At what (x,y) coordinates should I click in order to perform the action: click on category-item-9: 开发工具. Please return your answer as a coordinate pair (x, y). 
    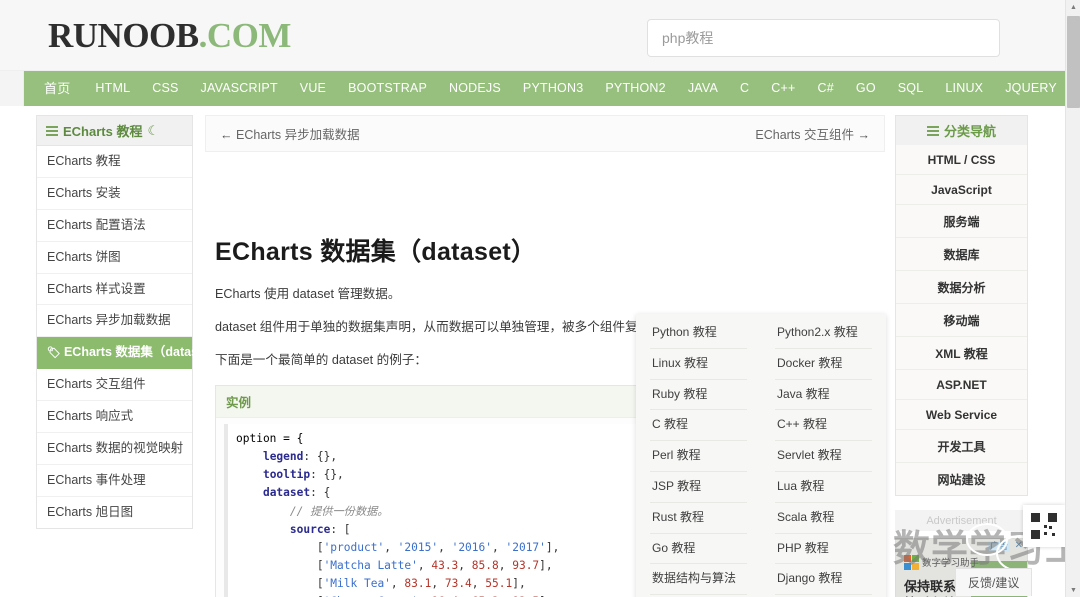
    Looking at the image, I should click on (961, 446).